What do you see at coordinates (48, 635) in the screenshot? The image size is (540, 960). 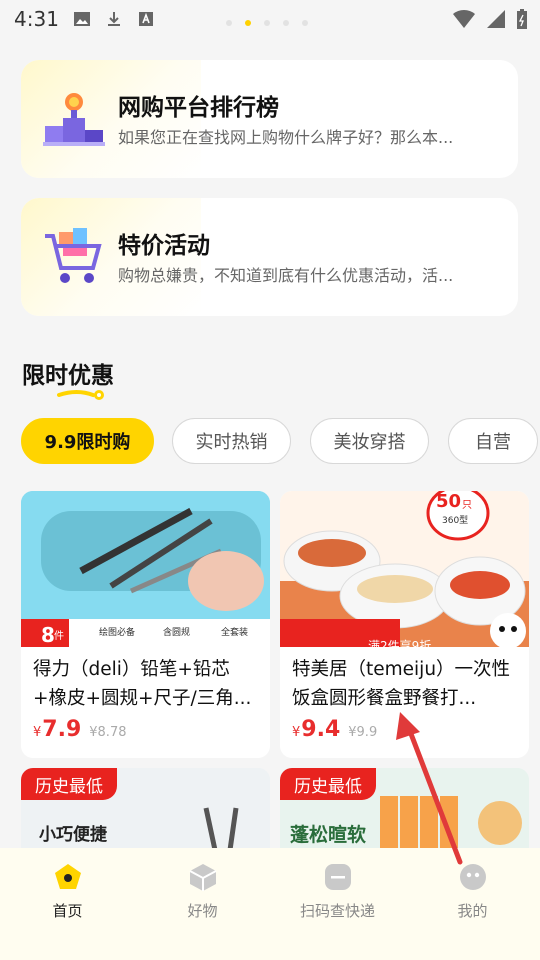 I see `piece-count: 8` at bounding box center [48, 635].